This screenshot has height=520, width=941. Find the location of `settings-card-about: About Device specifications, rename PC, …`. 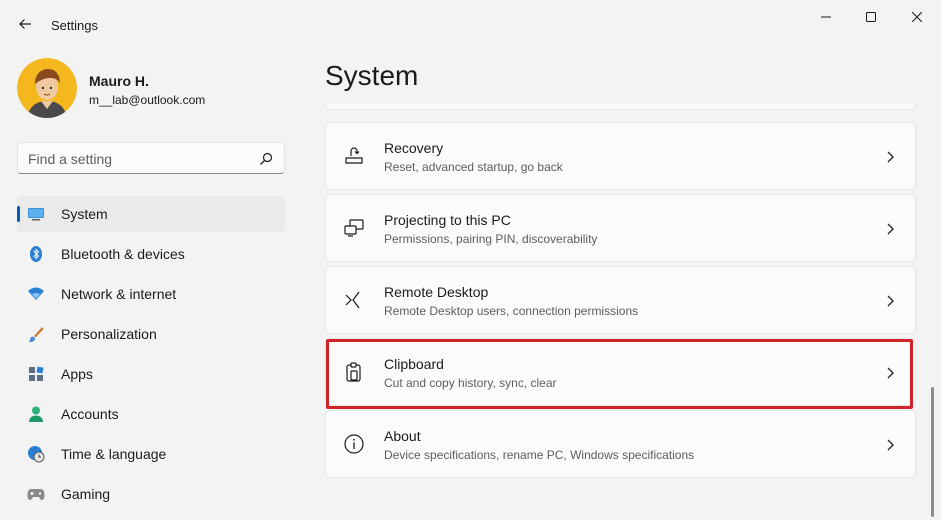

settings-card-about: About Device specifications, rename PC, … is located at coordinates (620, 444).